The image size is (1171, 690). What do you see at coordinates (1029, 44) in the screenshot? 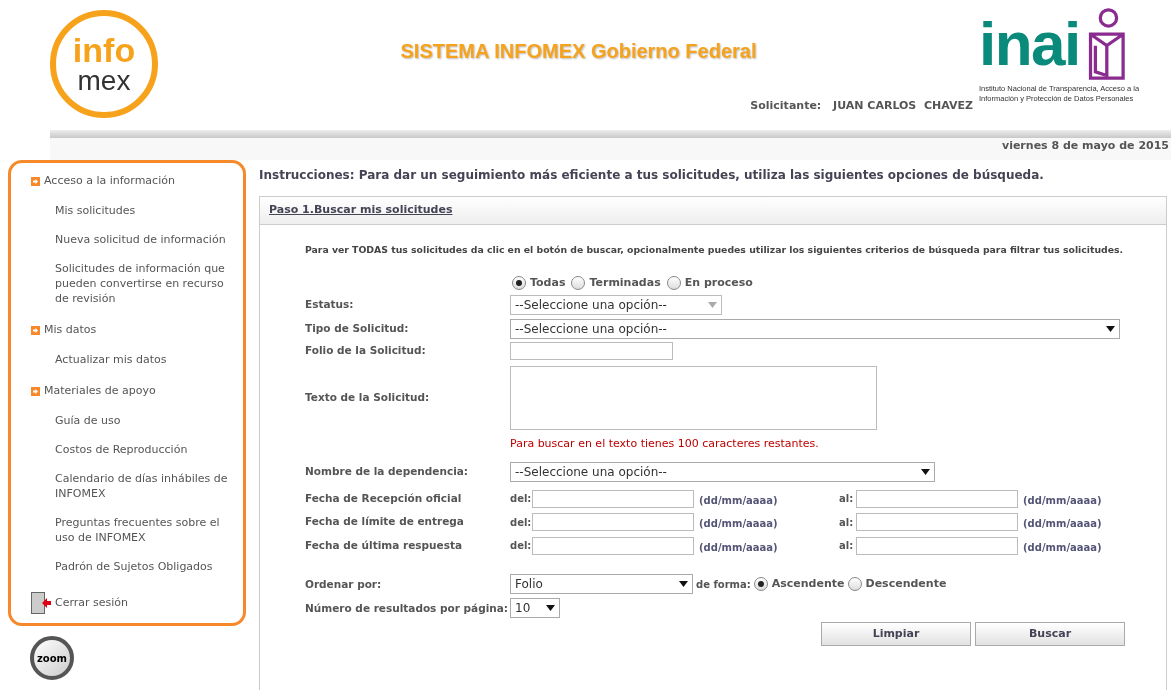
I see `inai-logo: inai` at bounding box center [1029, 44].